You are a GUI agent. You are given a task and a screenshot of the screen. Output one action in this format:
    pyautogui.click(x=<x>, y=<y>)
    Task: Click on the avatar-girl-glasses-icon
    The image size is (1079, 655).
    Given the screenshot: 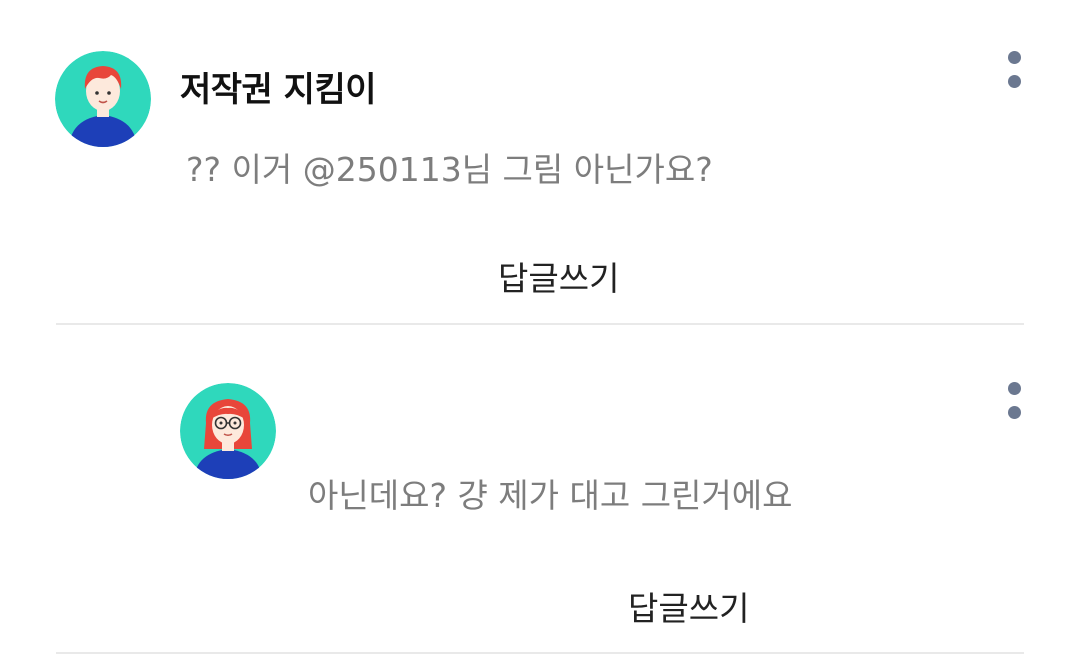 What is the action you would take?
    pyautogui.click(x=228, y=431)
    